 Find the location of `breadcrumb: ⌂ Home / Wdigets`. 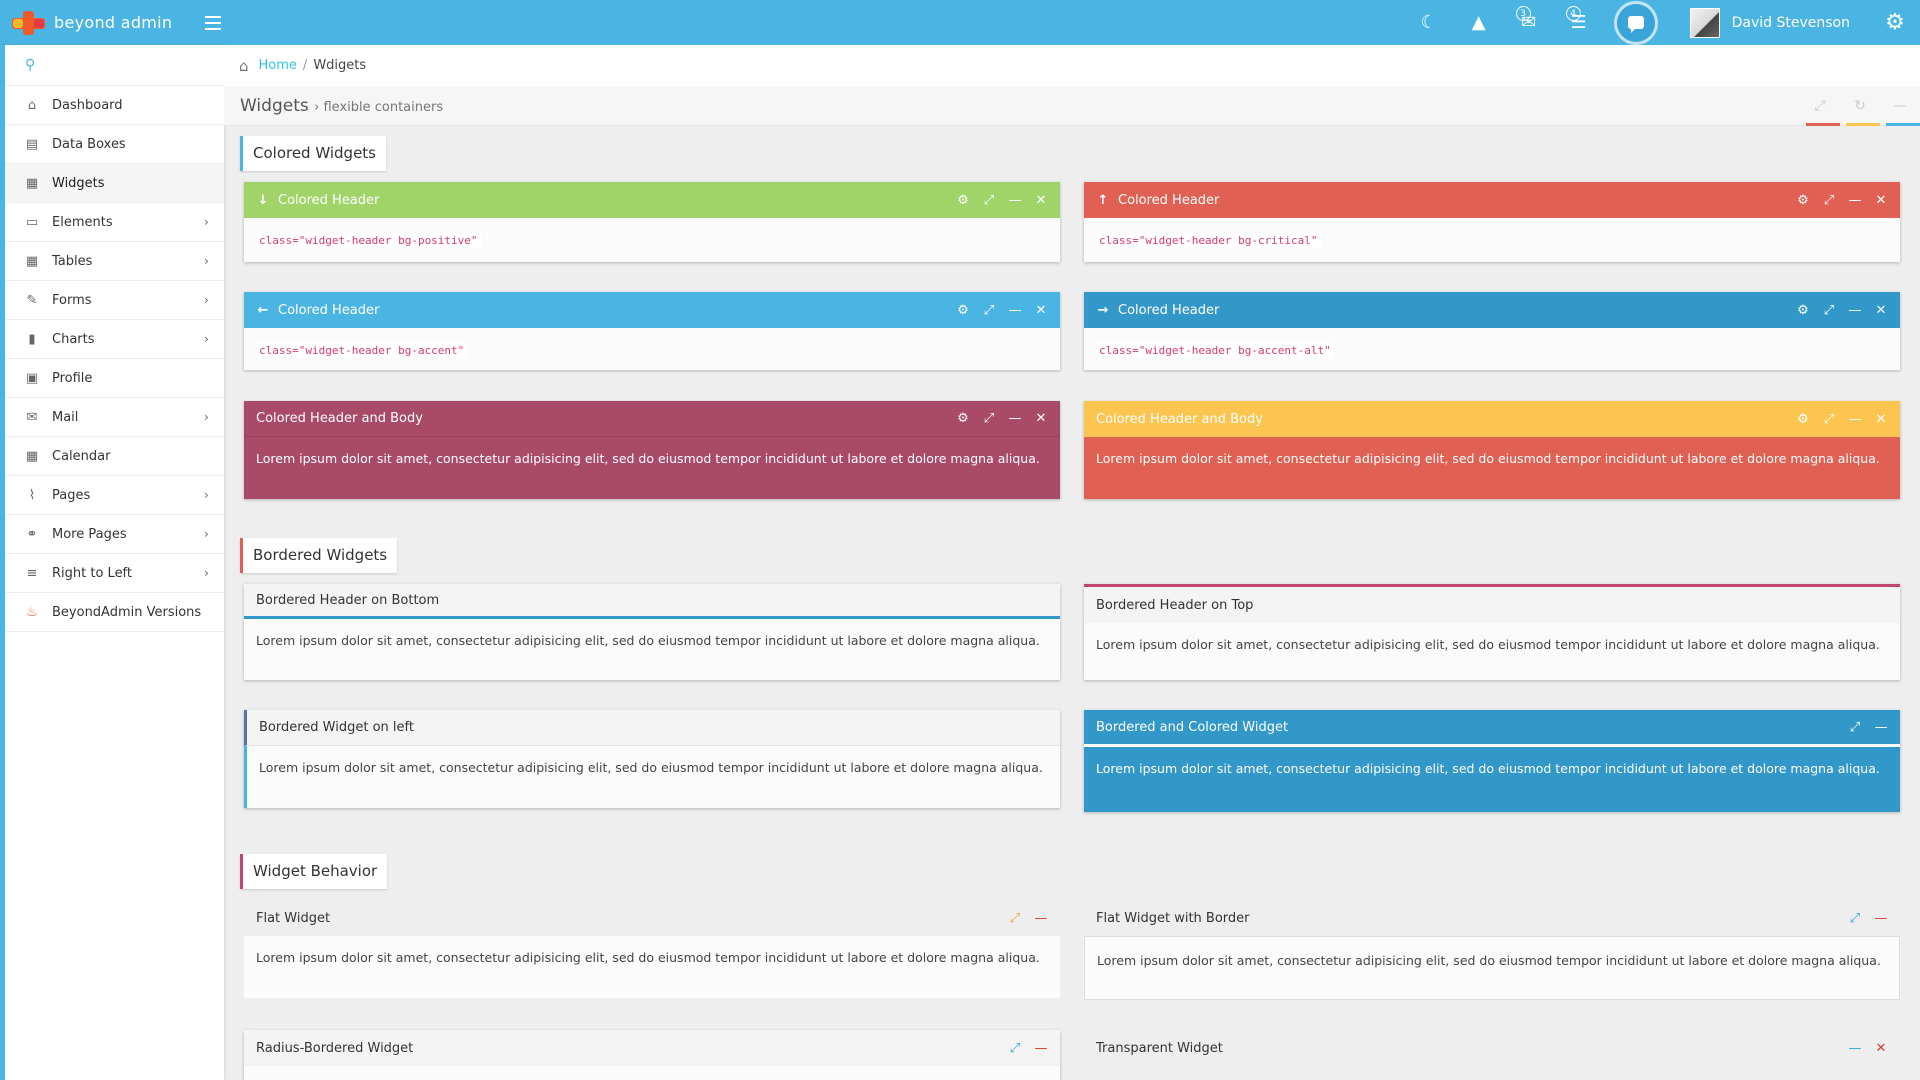

breadcrumb: ⌂ Home / Wdigets is located at coordinates (1072, 65).